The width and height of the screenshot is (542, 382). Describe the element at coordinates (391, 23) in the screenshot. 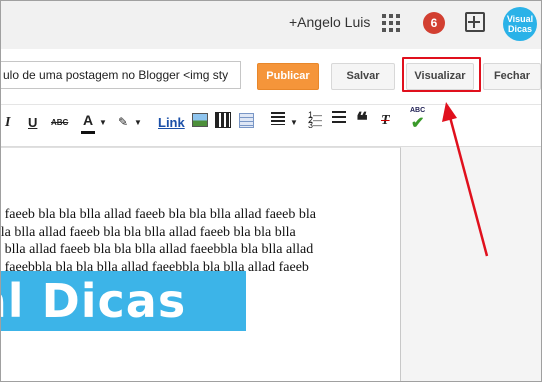

I see `apps-grid-icon` at that location.